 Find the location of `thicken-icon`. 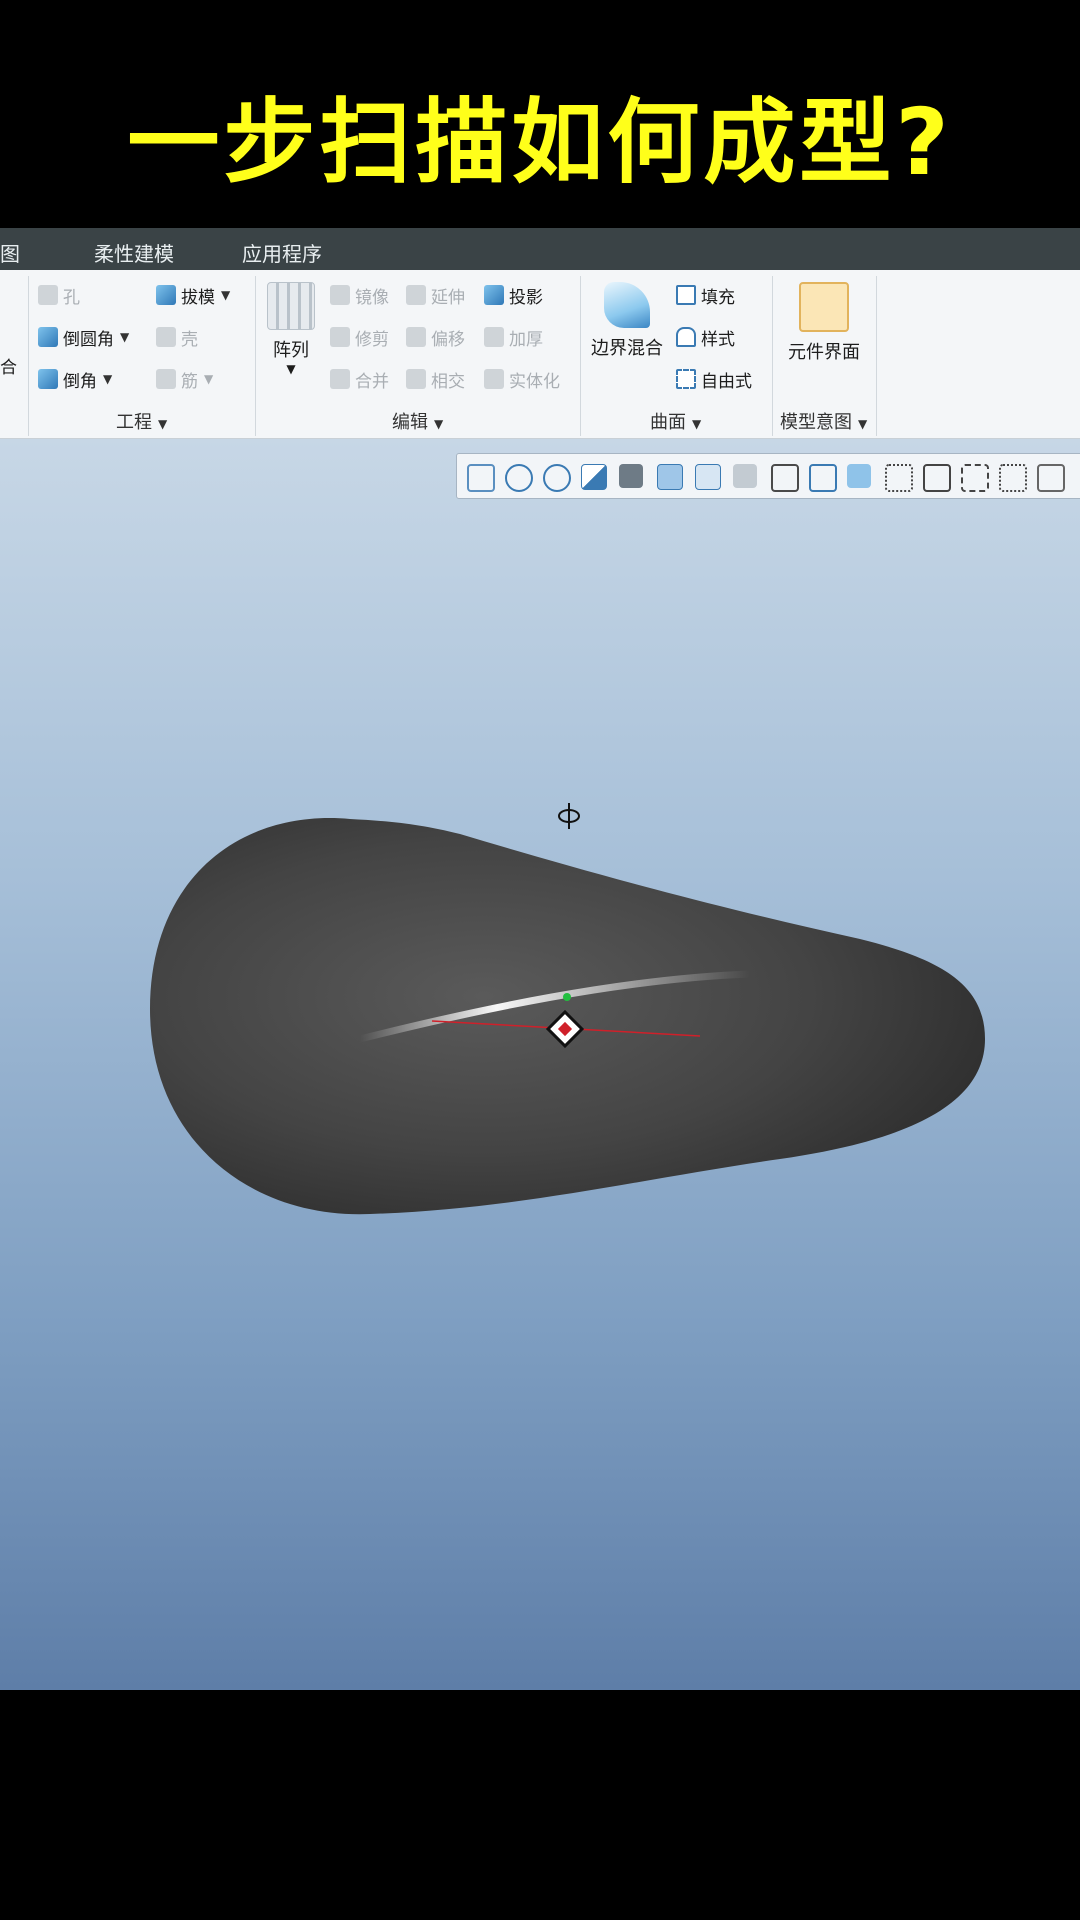

thicken-icon is located at coordinates (494, 337).